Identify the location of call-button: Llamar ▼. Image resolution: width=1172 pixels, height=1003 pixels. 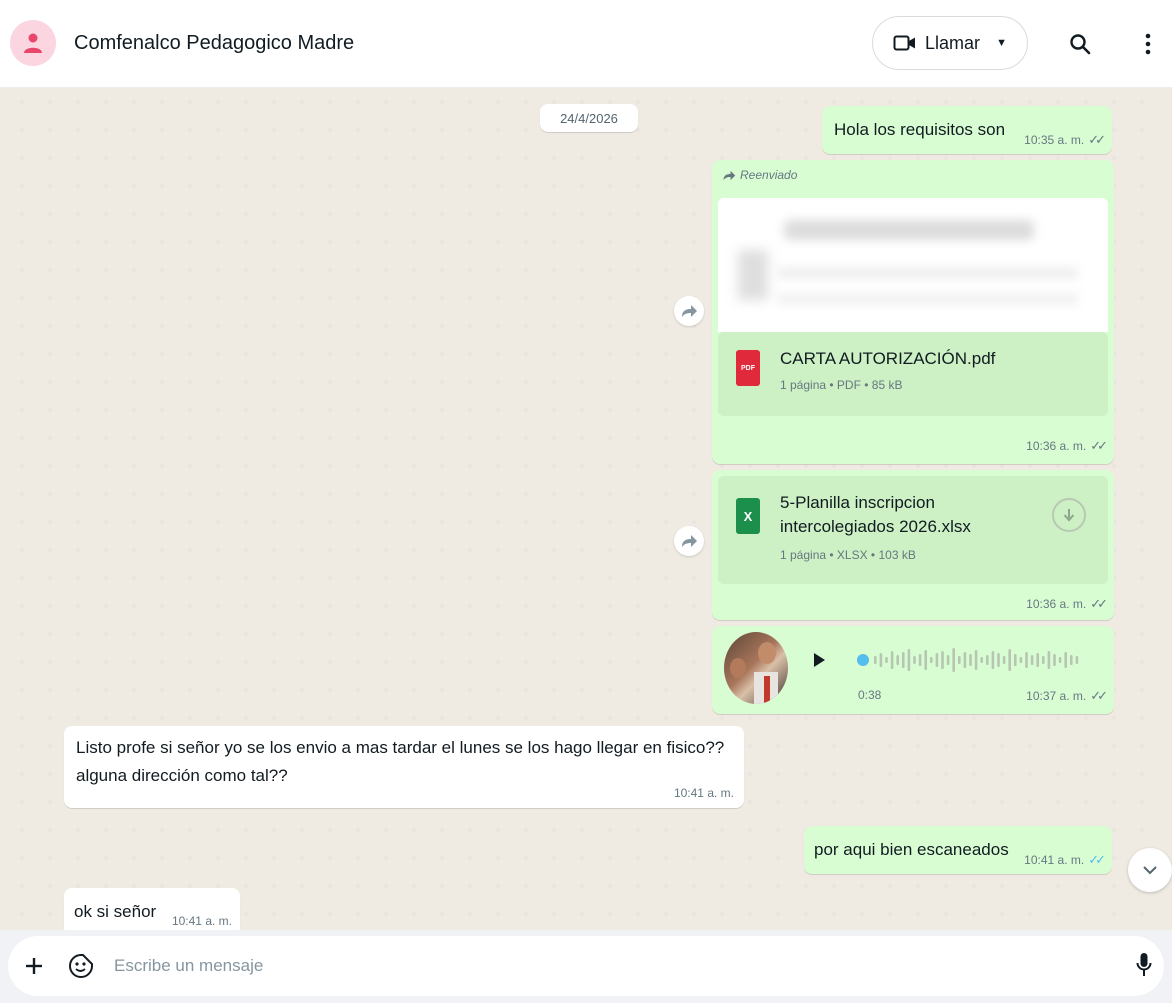
(950, 43).